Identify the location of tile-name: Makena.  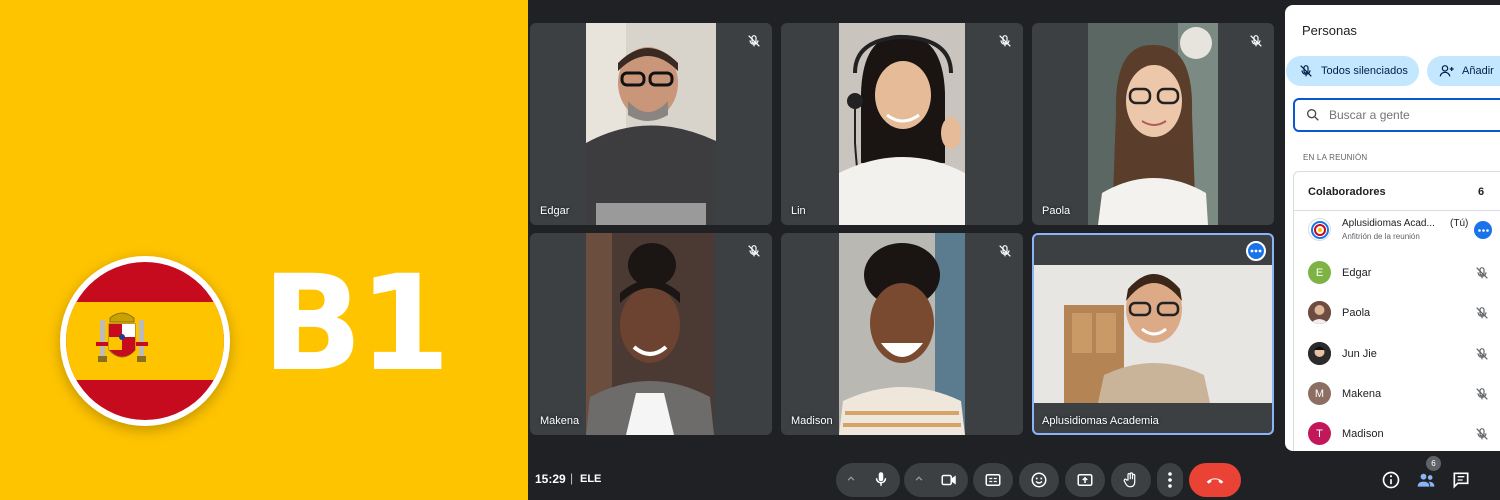
(560, 421).